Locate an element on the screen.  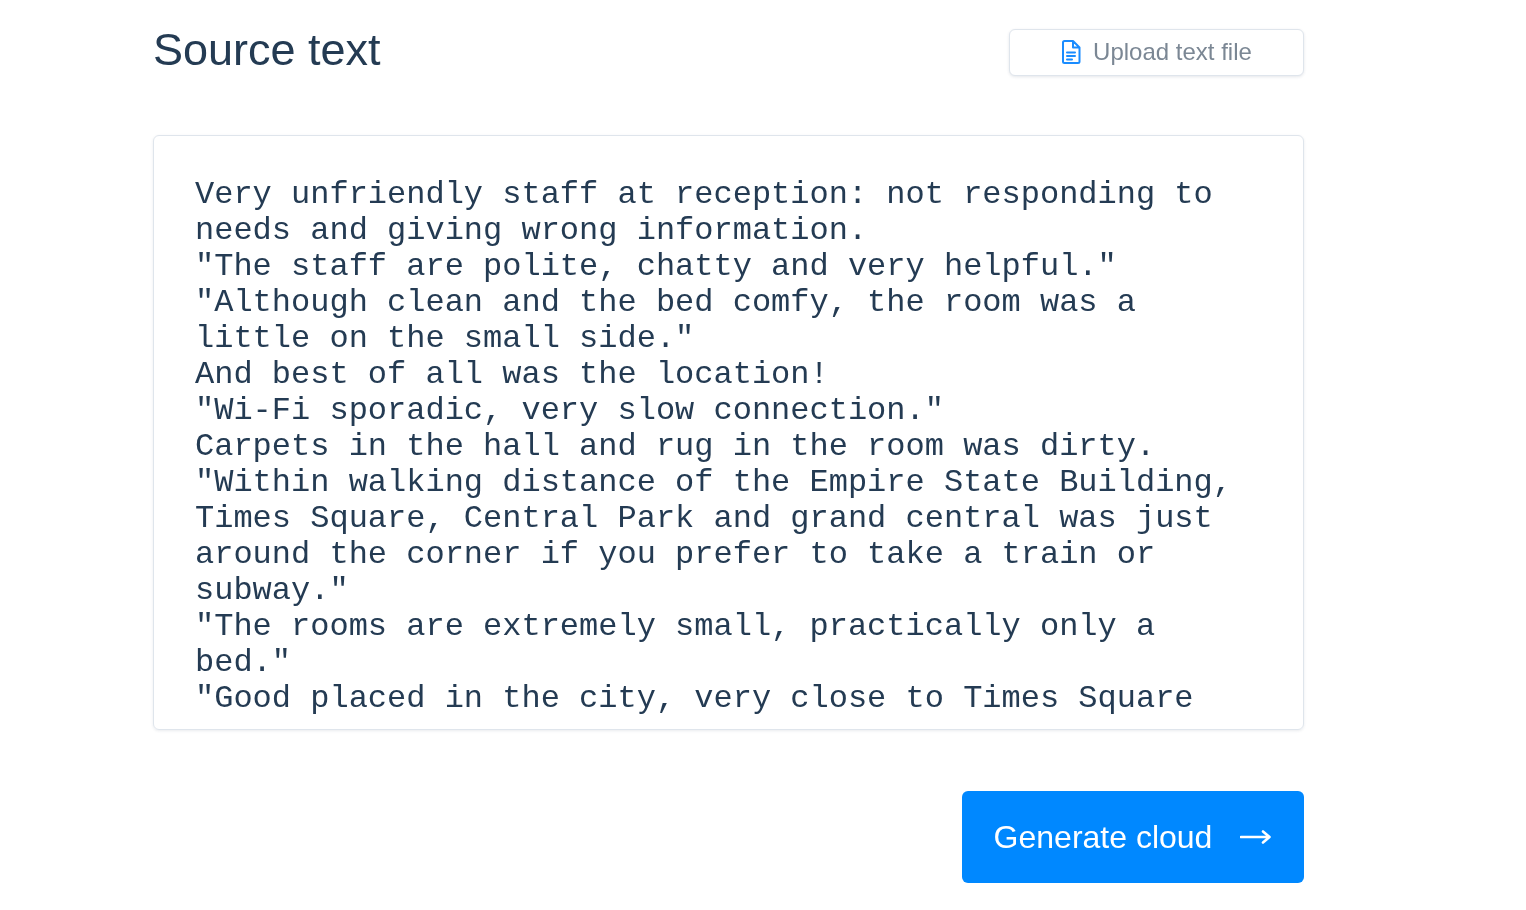
document-icon is located at coordinates (1071, 52).